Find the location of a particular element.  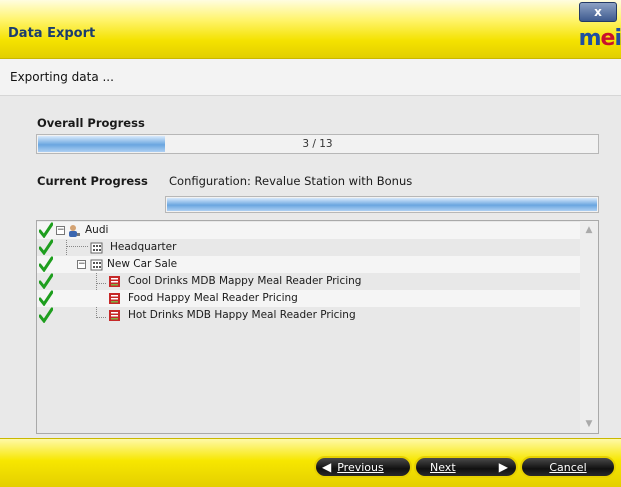

close-button: x is located at coordinates (598, 12).